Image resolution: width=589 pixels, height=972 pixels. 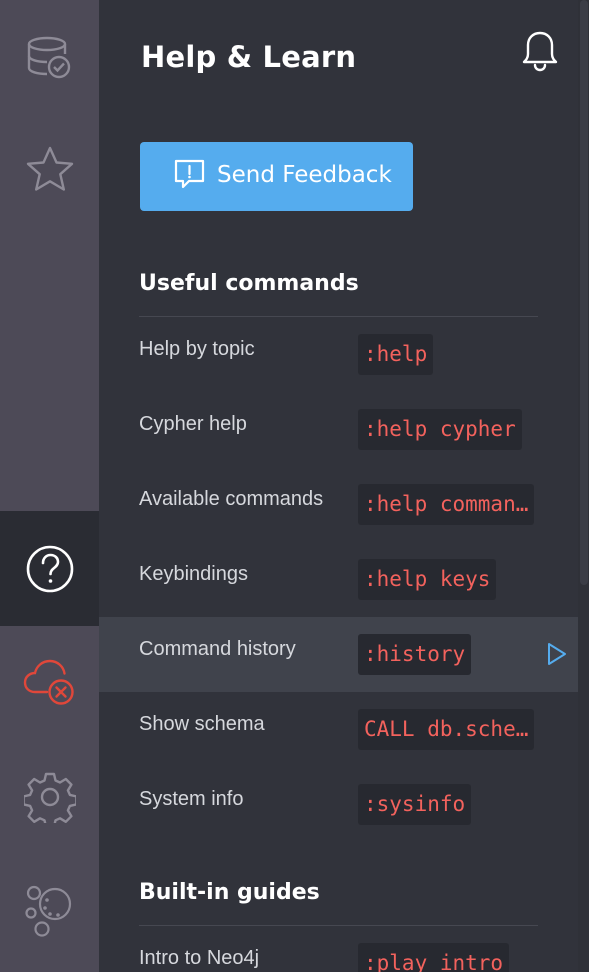 I want to click on send-feedback-button: Send Feedback, so click(x=276, y=176).